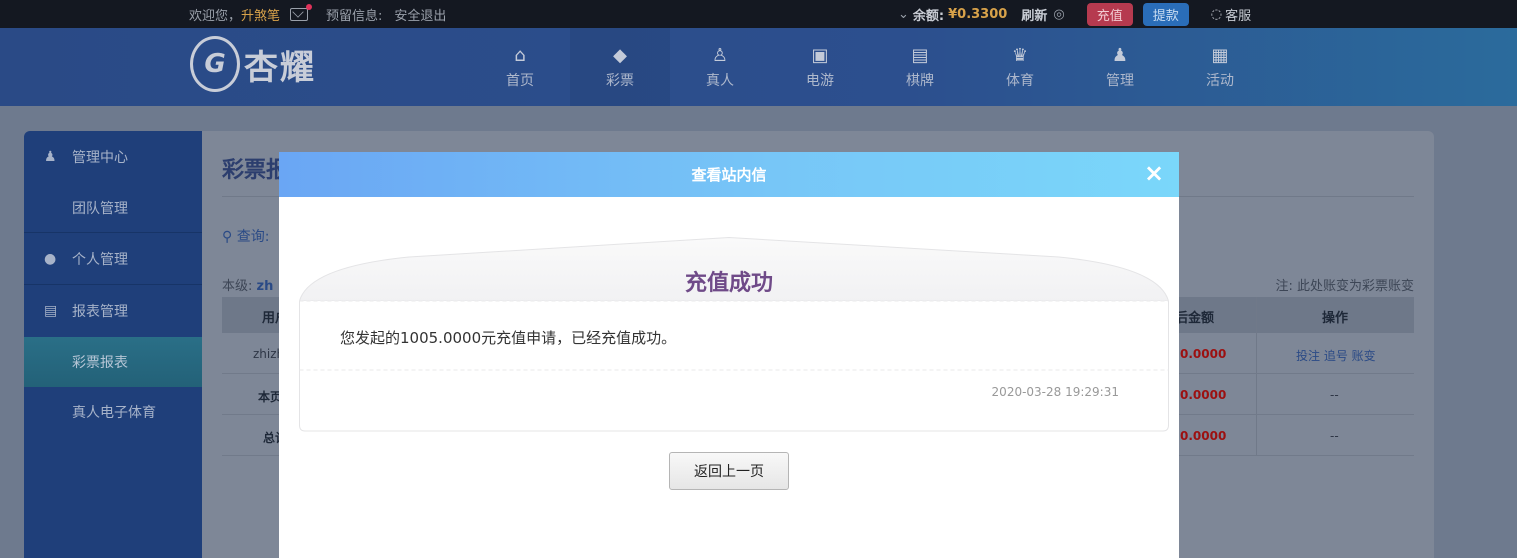 This screenshot has height=558, width=1517. Describe the element at coordinates (215, 64) in the screenshot. I see `logo-mark: G` at that location.